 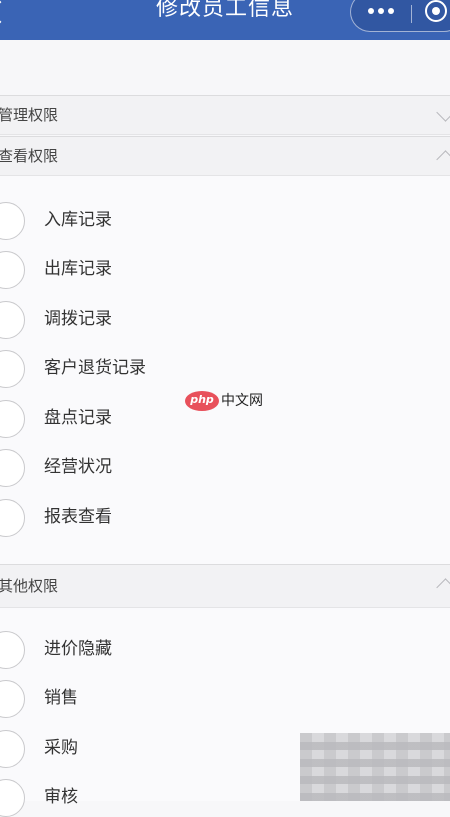 What do you see at coordinates (225, 219) in the screenshot?
I see `list-item: 入库记录` at bounding box center [225, 219].